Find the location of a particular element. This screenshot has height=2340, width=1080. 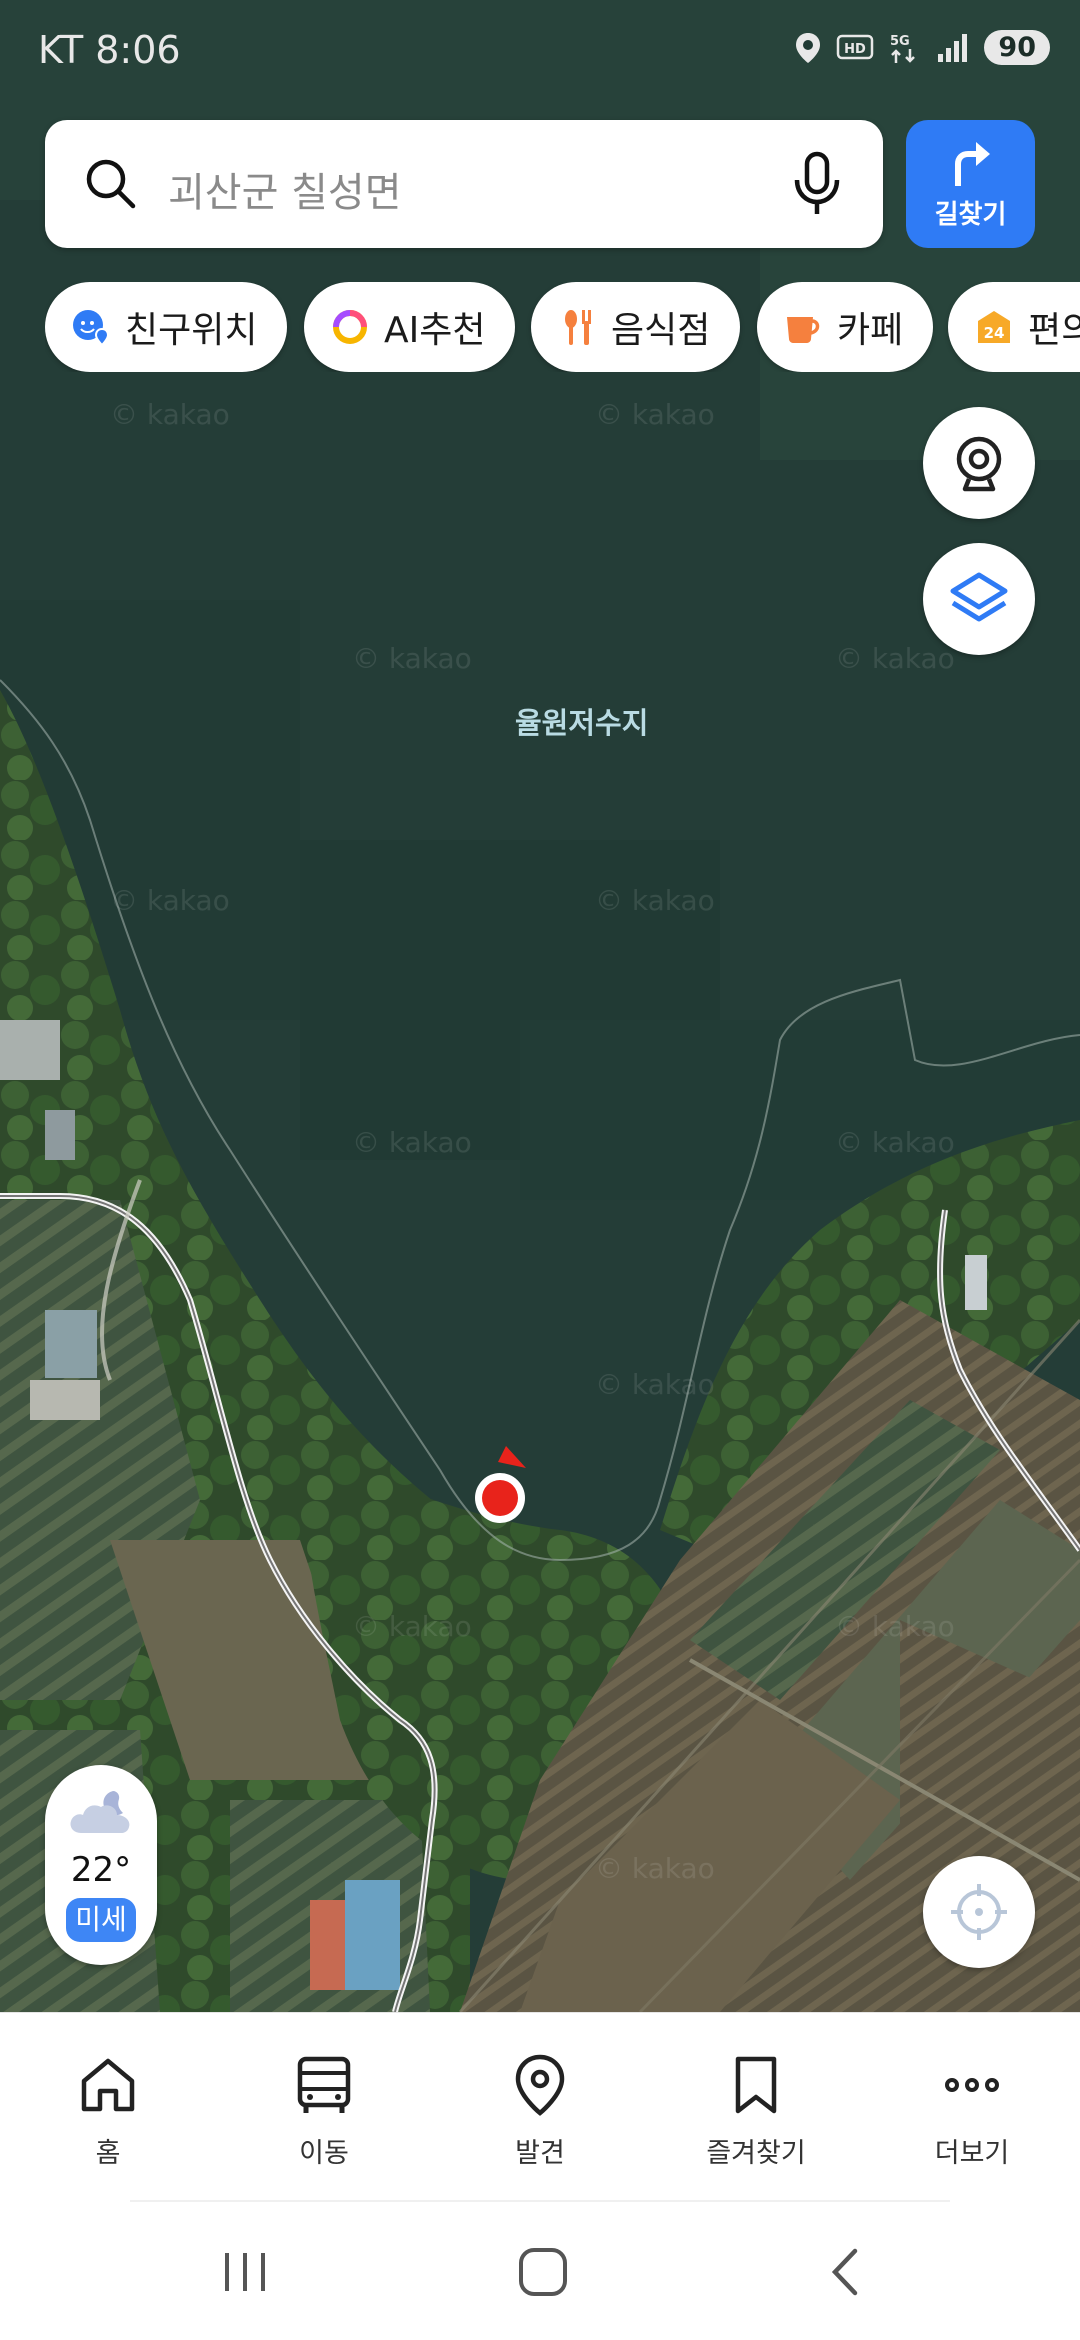

system-navigation-bar is located at coordinates (540, 2271).